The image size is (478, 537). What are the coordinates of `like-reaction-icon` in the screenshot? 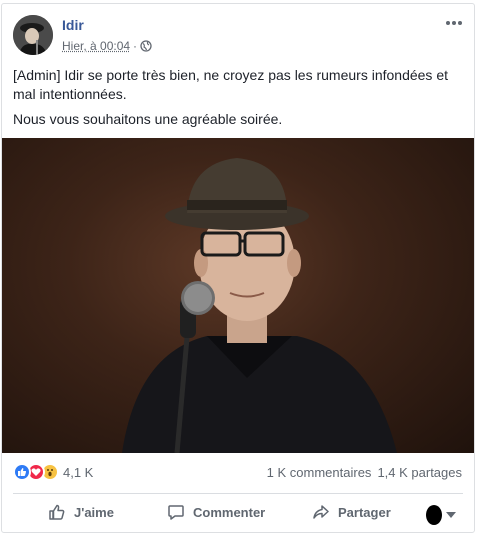 It's located at (22, 472).